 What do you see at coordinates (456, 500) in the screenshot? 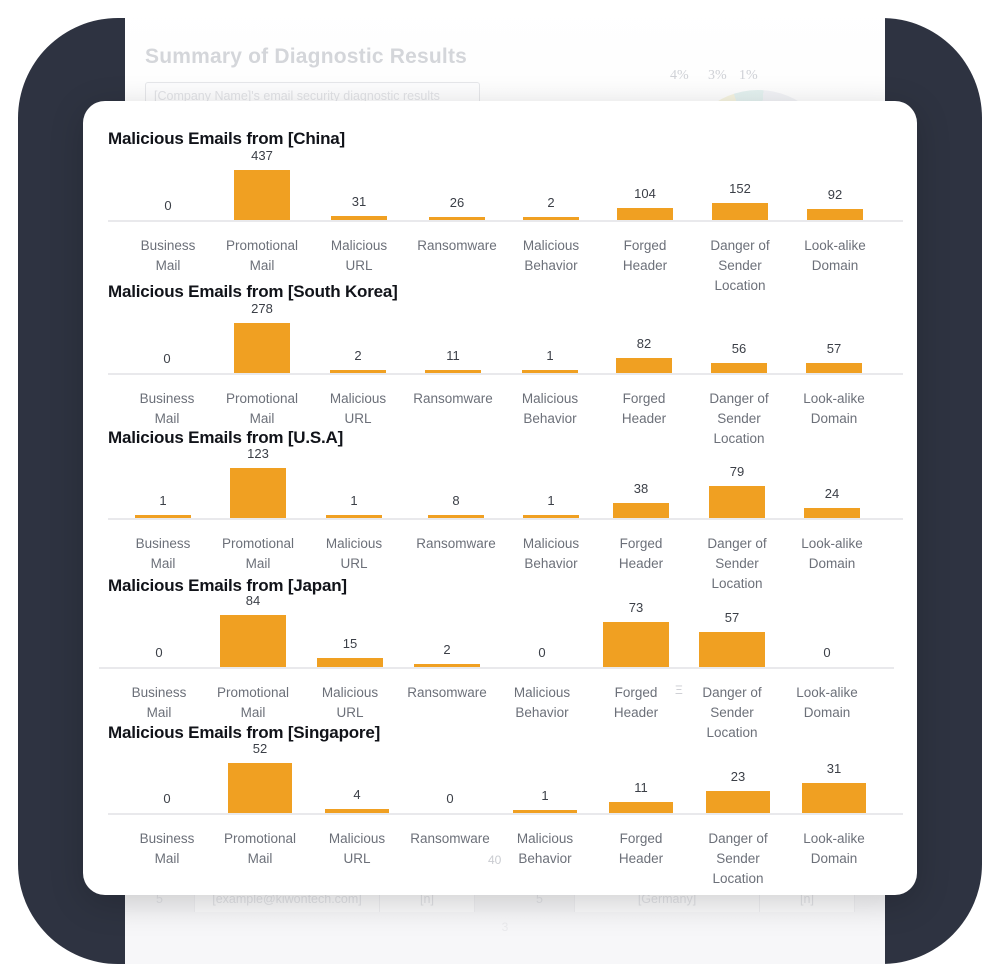
I see `bar-value-label: 8` at bounding box center [456, 500].